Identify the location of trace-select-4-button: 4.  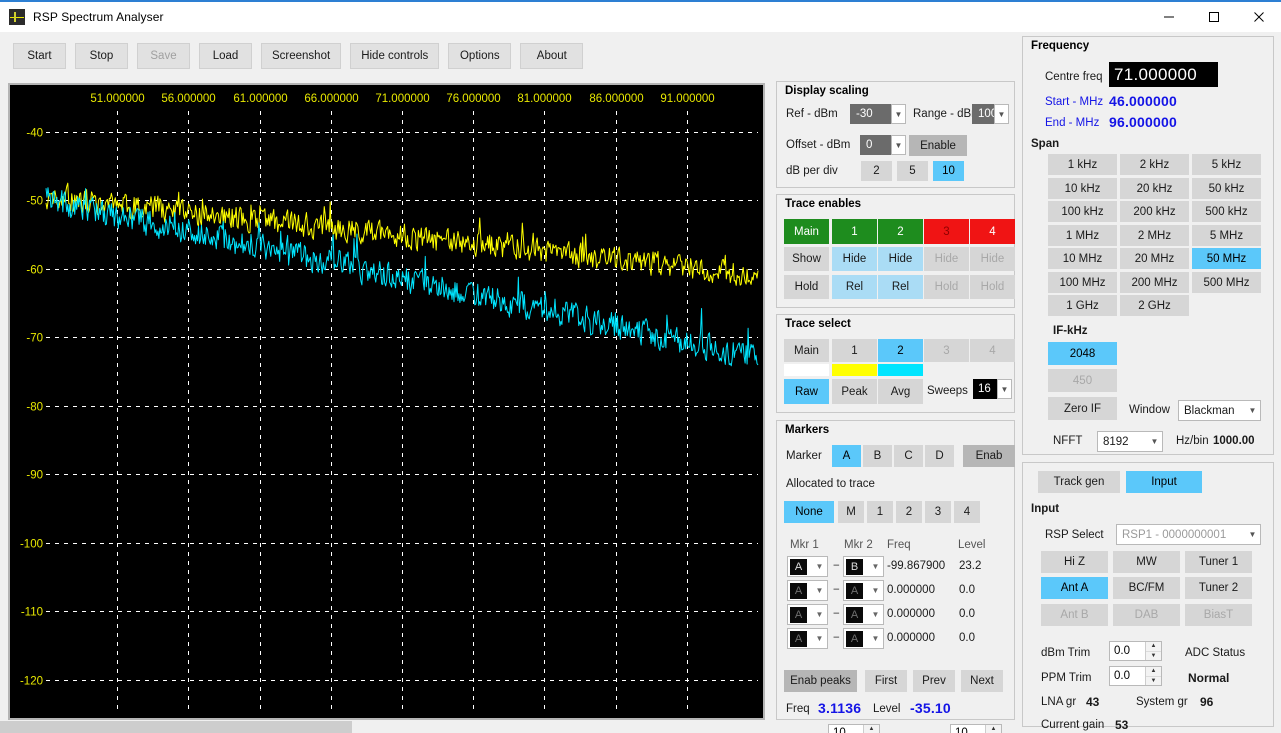
(992, 350).